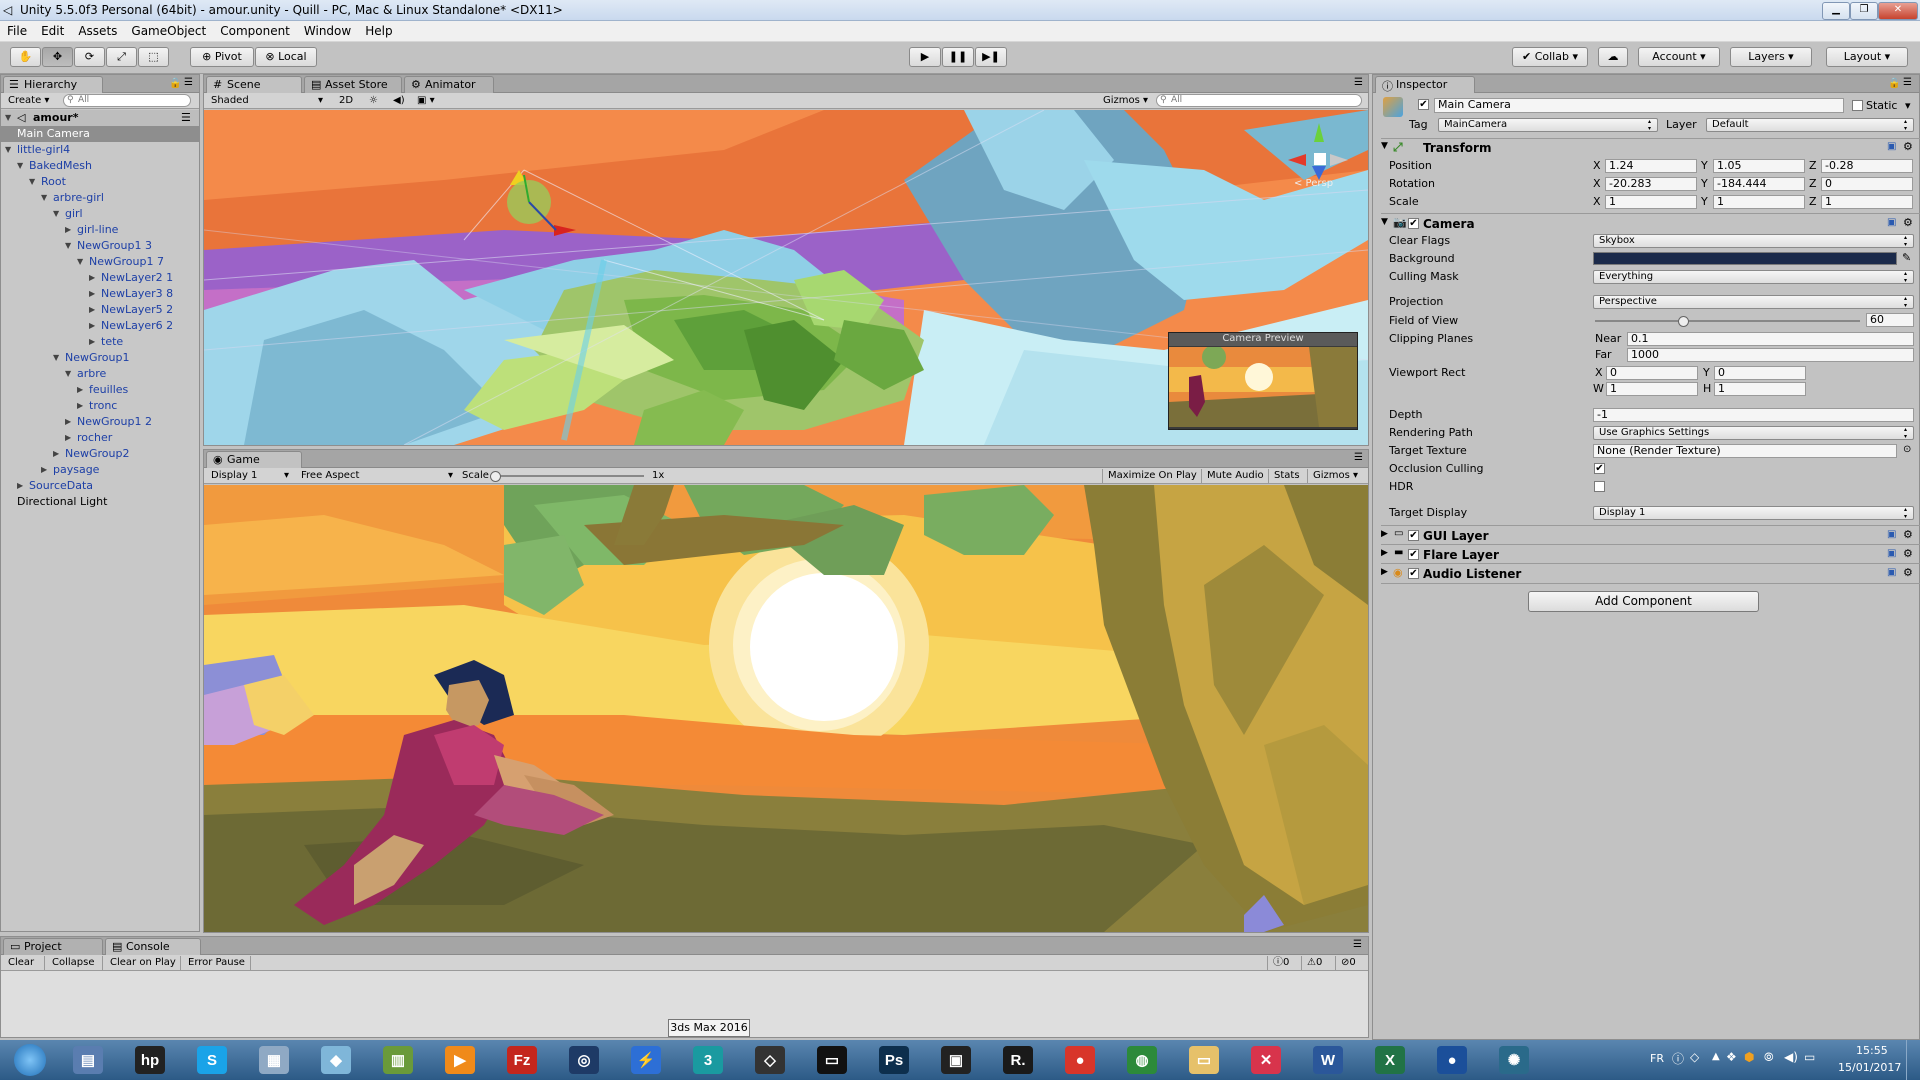 The image size is (1920, 1080). Describe the element at coordinates (121, 57) in the screenshot. I see `scale-tool-button: ⤢` at that location.